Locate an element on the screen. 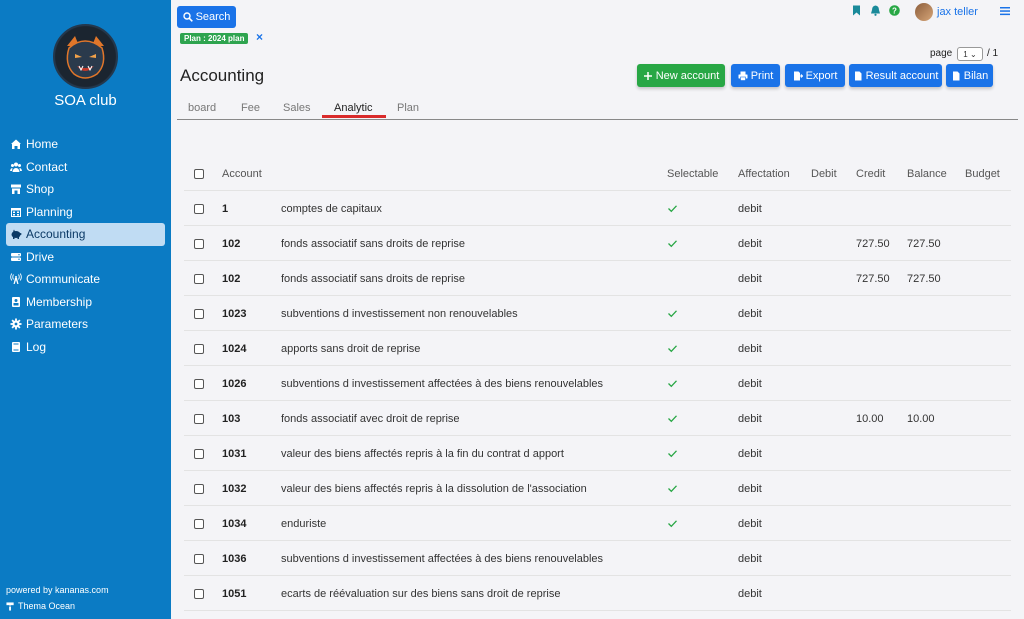 Image resolution: width=1024 pixels, height=619 pixels. sidebar-item-drive: Drive is located at coordinates (85, 257).